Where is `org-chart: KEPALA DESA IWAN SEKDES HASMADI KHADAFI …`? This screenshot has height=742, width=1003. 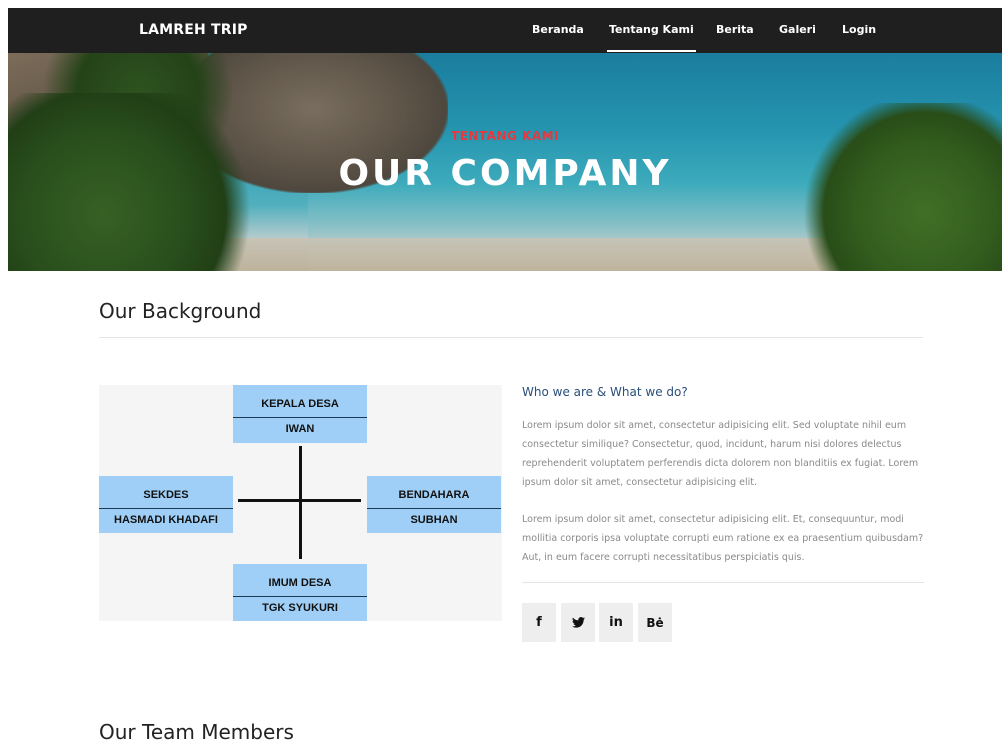 org-chart: KEPALA DESA IWAN SEKDES HASMADI KHADAFI … is located at coordinates (300, 503).